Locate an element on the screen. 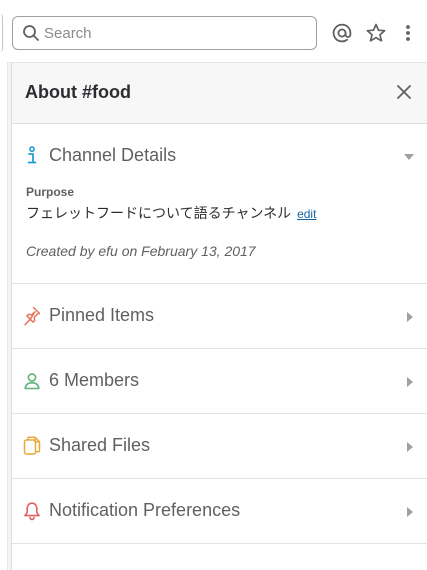 Image resolution: width=427 pixels, height=570 pixels. left-content-edge-inner is located at coordinates (4, 316).